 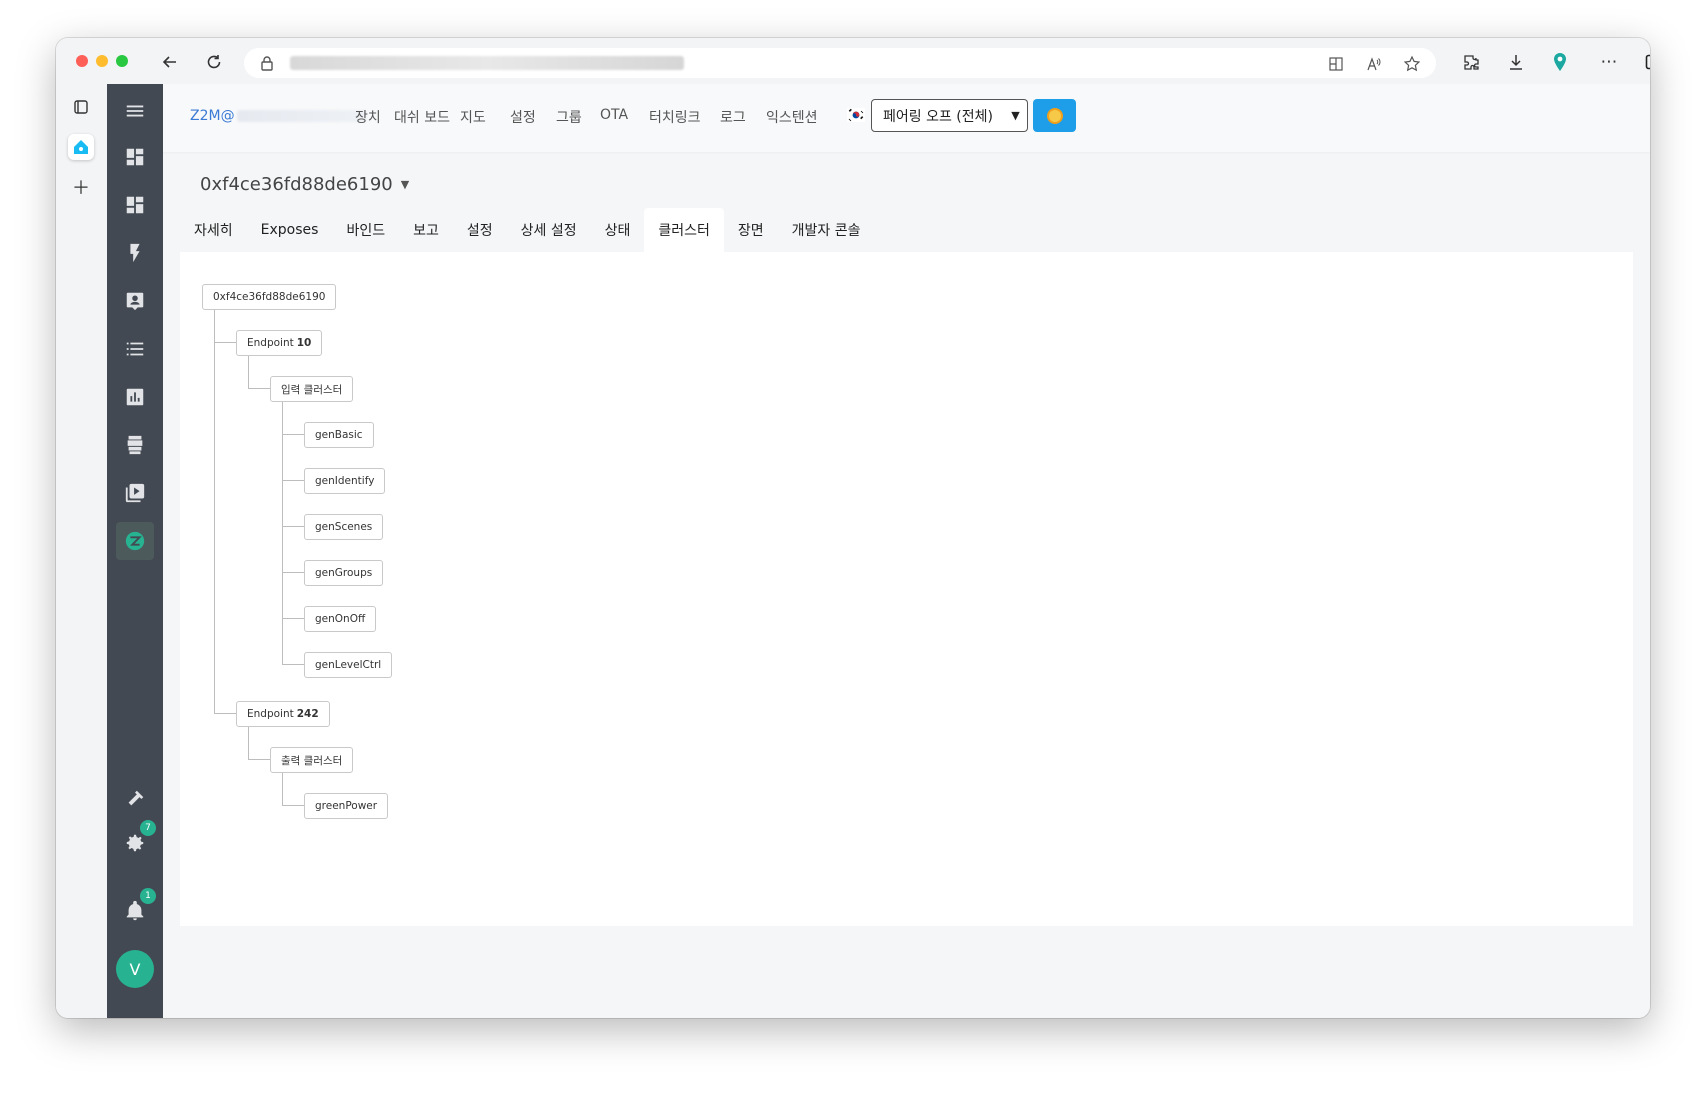 What do you see at coordinates (614, 115) in the screenshot?
I see `nav-ota: OTA` at bounding box center [614, 115].